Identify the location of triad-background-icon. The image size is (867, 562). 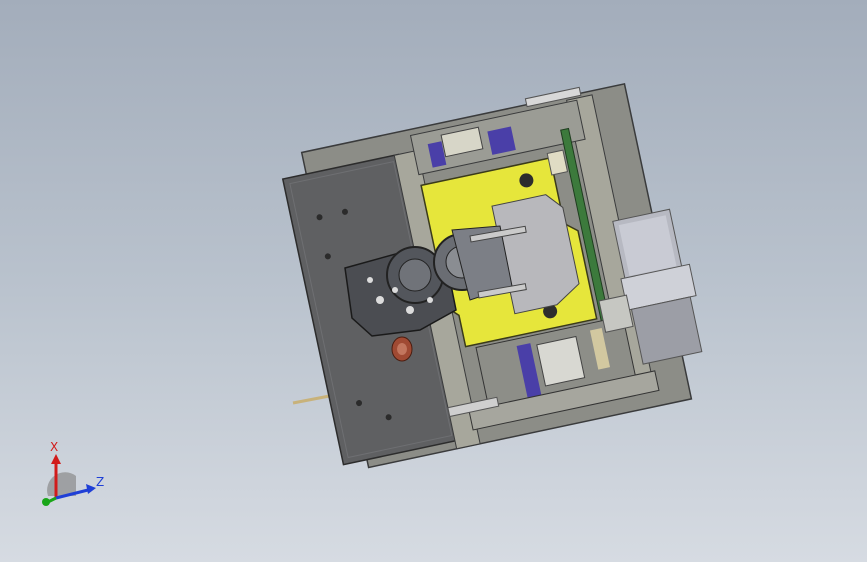
(61, 484).